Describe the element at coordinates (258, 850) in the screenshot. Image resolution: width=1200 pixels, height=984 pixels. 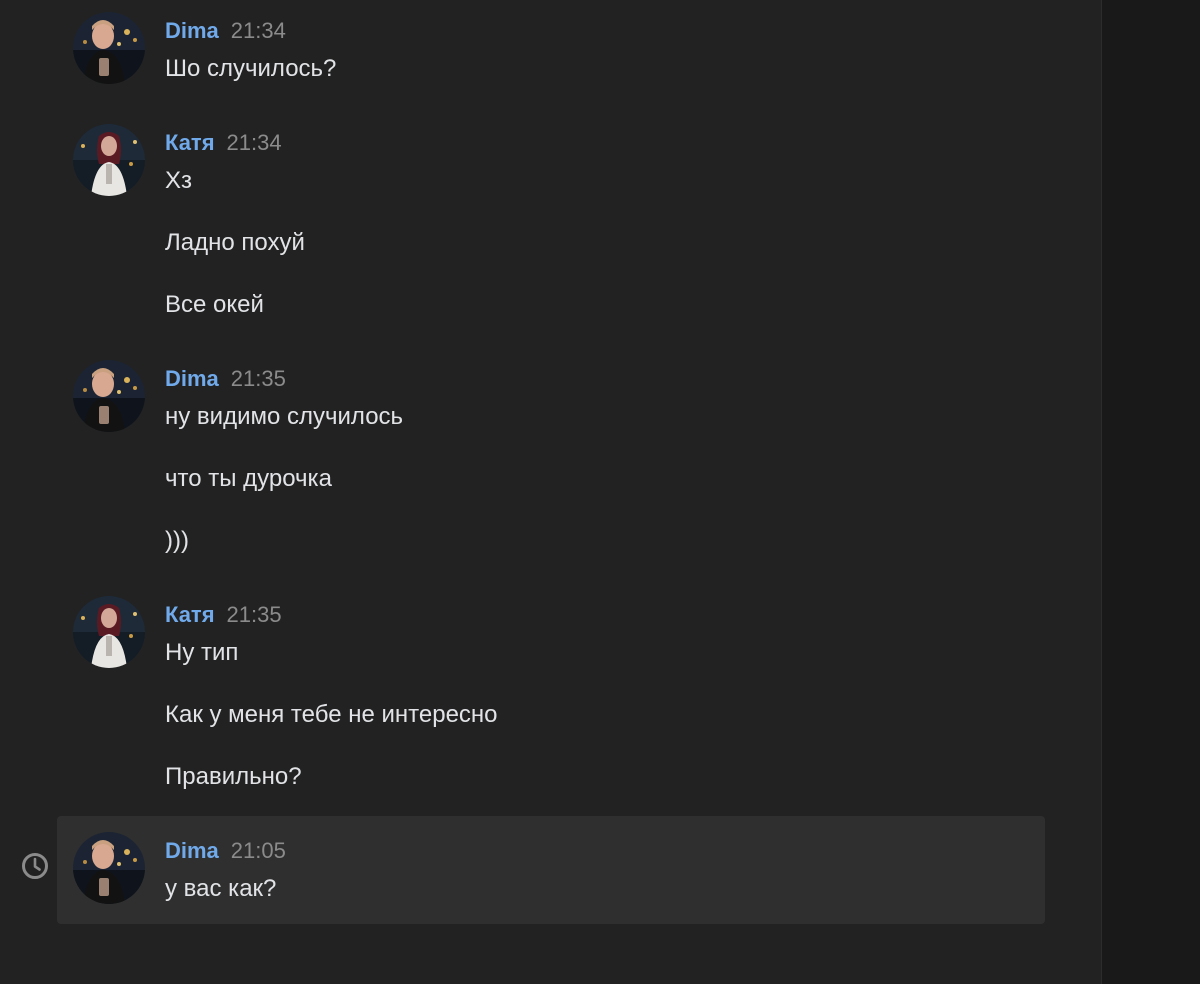
I see `message-time: 21:05` at that location.